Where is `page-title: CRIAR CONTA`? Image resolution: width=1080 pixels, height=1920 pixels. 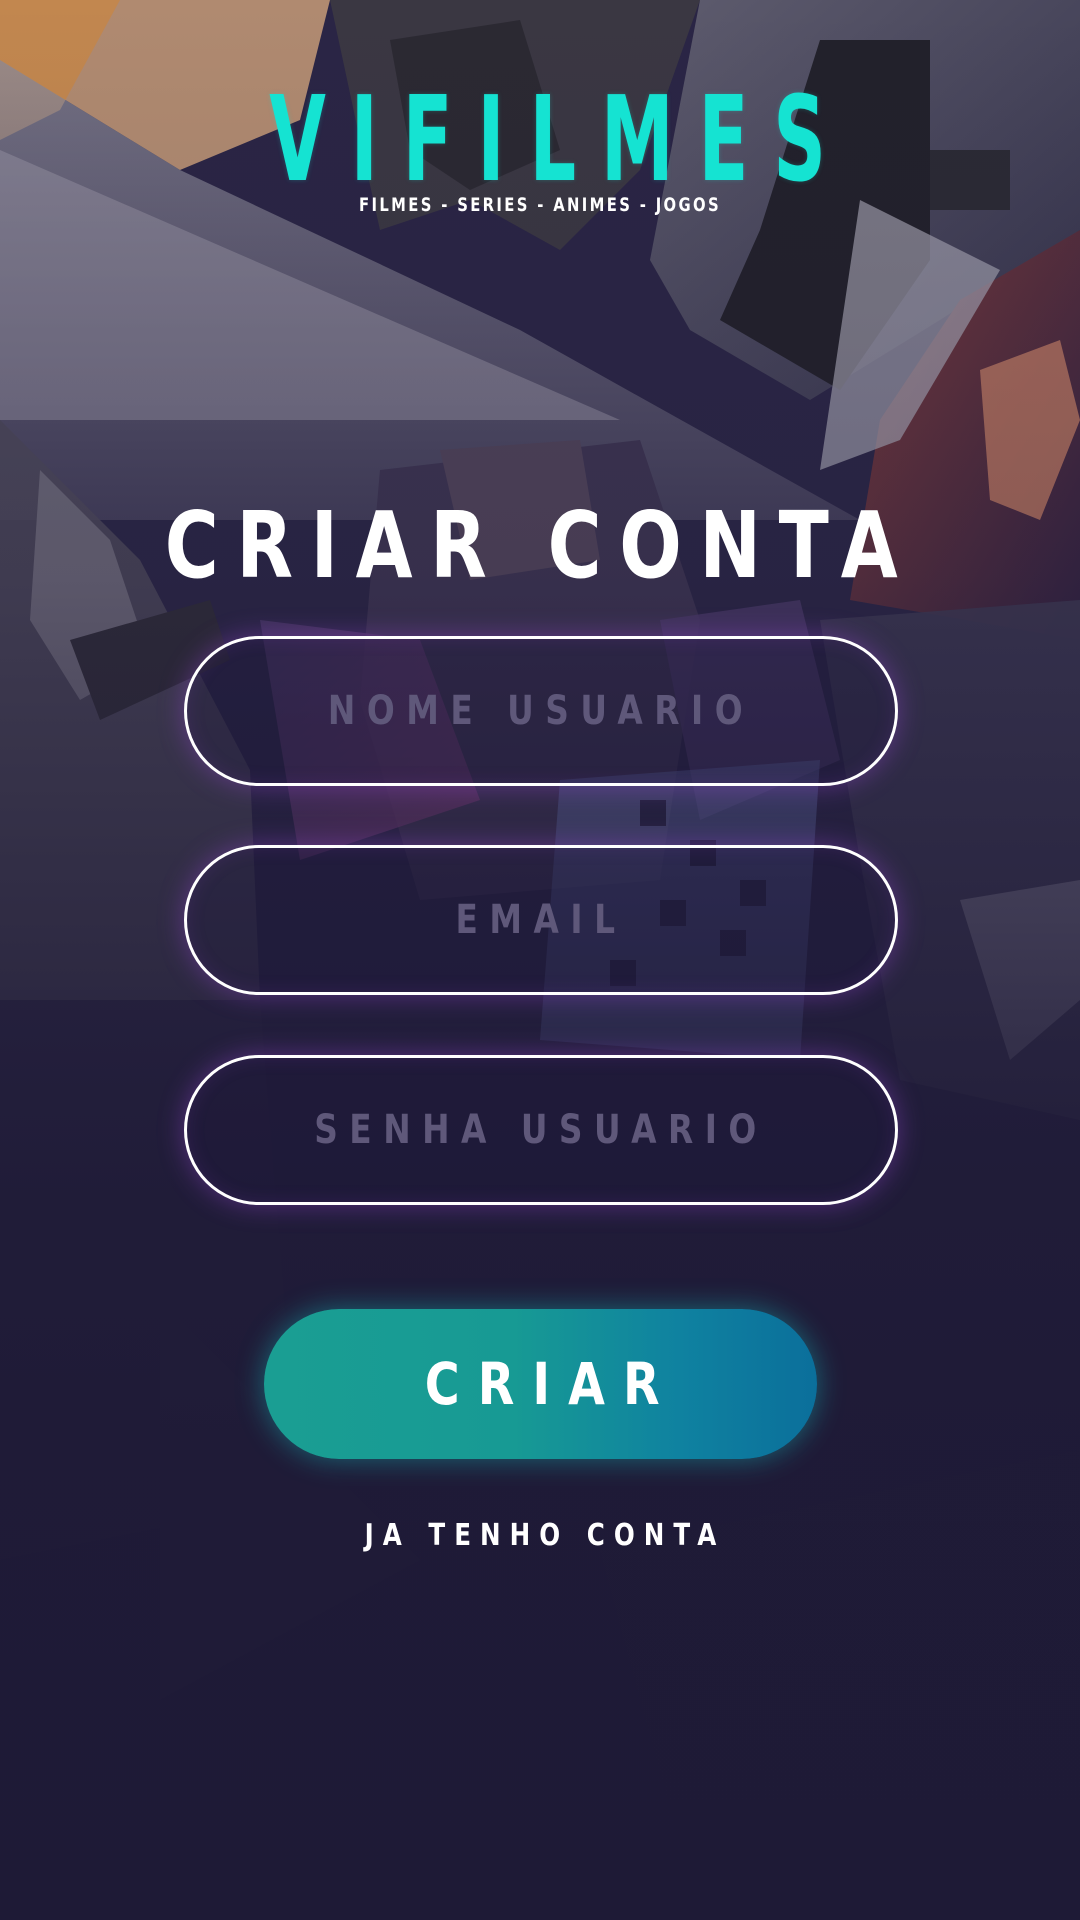
page-title: CRIAR CONTA is located at coordinates (540, 545).